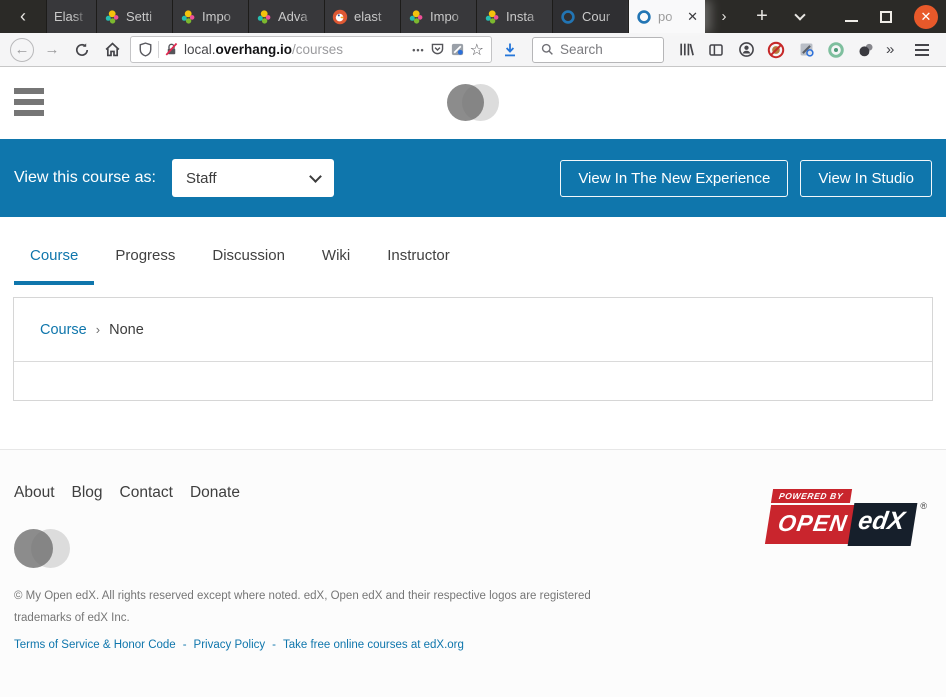  Describe the element at coordinates (886, 16) in the screenshot. I see `maximize-button` at that location.